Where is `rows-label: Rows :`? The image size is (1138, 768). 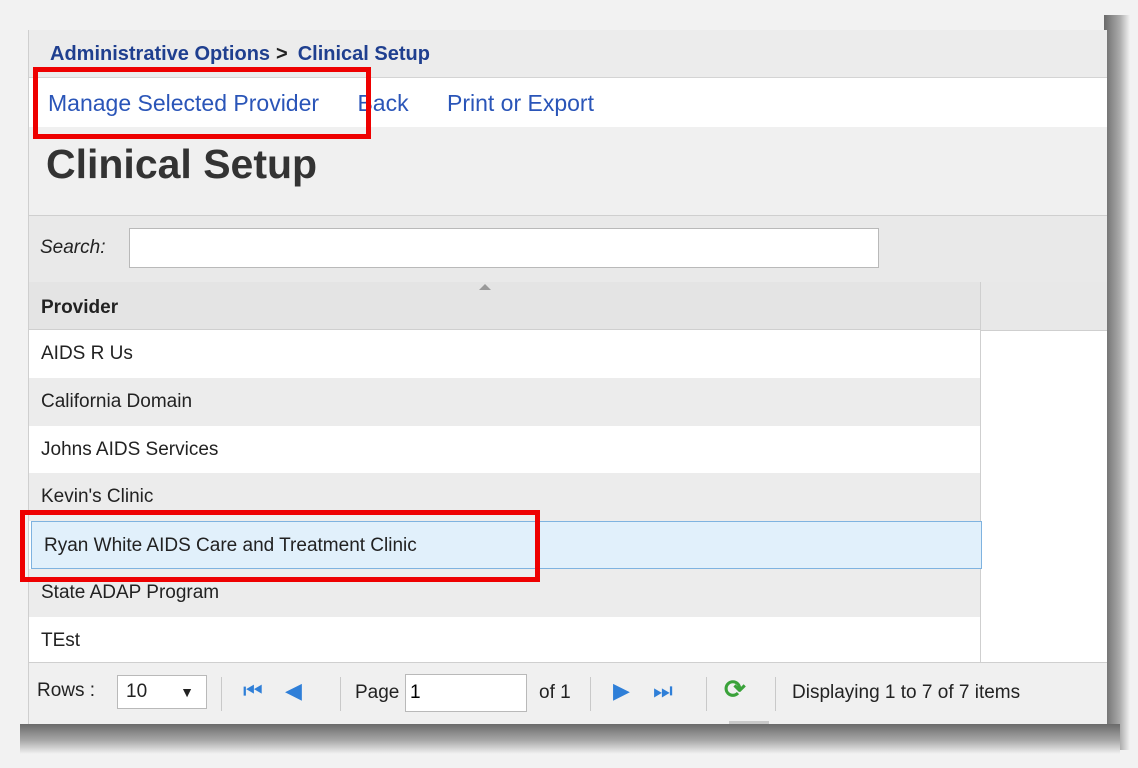
rows-label: Rows : is located at coordinates (66, 690).